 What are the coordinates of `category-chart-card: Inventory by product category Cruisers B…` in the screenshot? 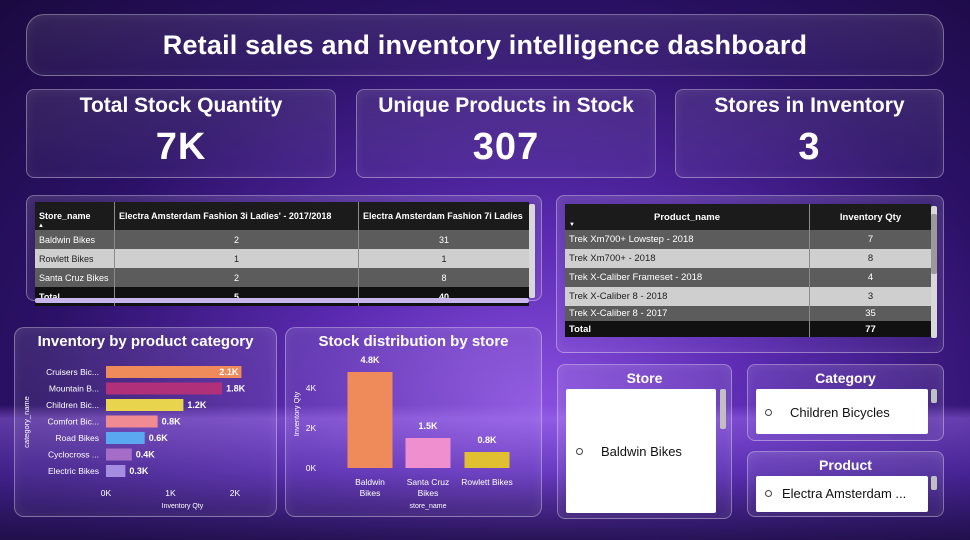 It's located at (145, 422).